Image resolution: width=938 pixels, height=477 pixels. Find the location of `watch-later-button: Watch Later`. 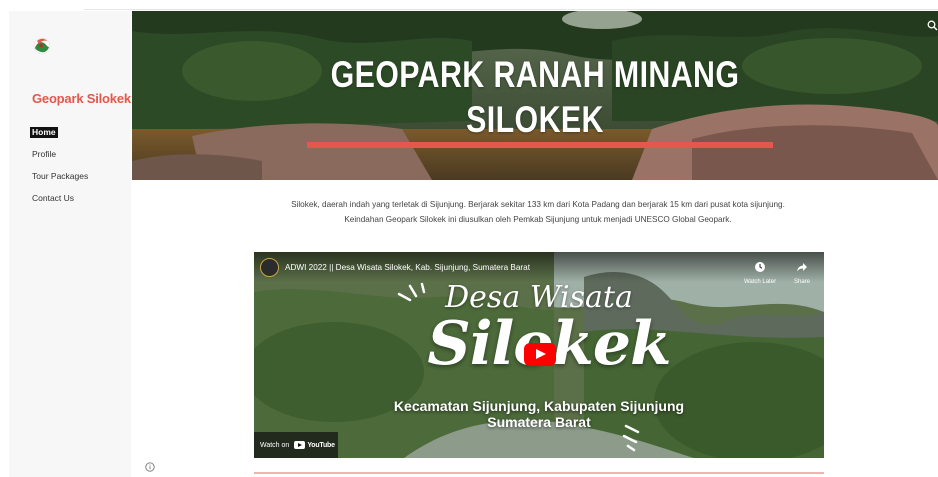

watch-later-button: Watch Later is located at coordinates (760, 271).